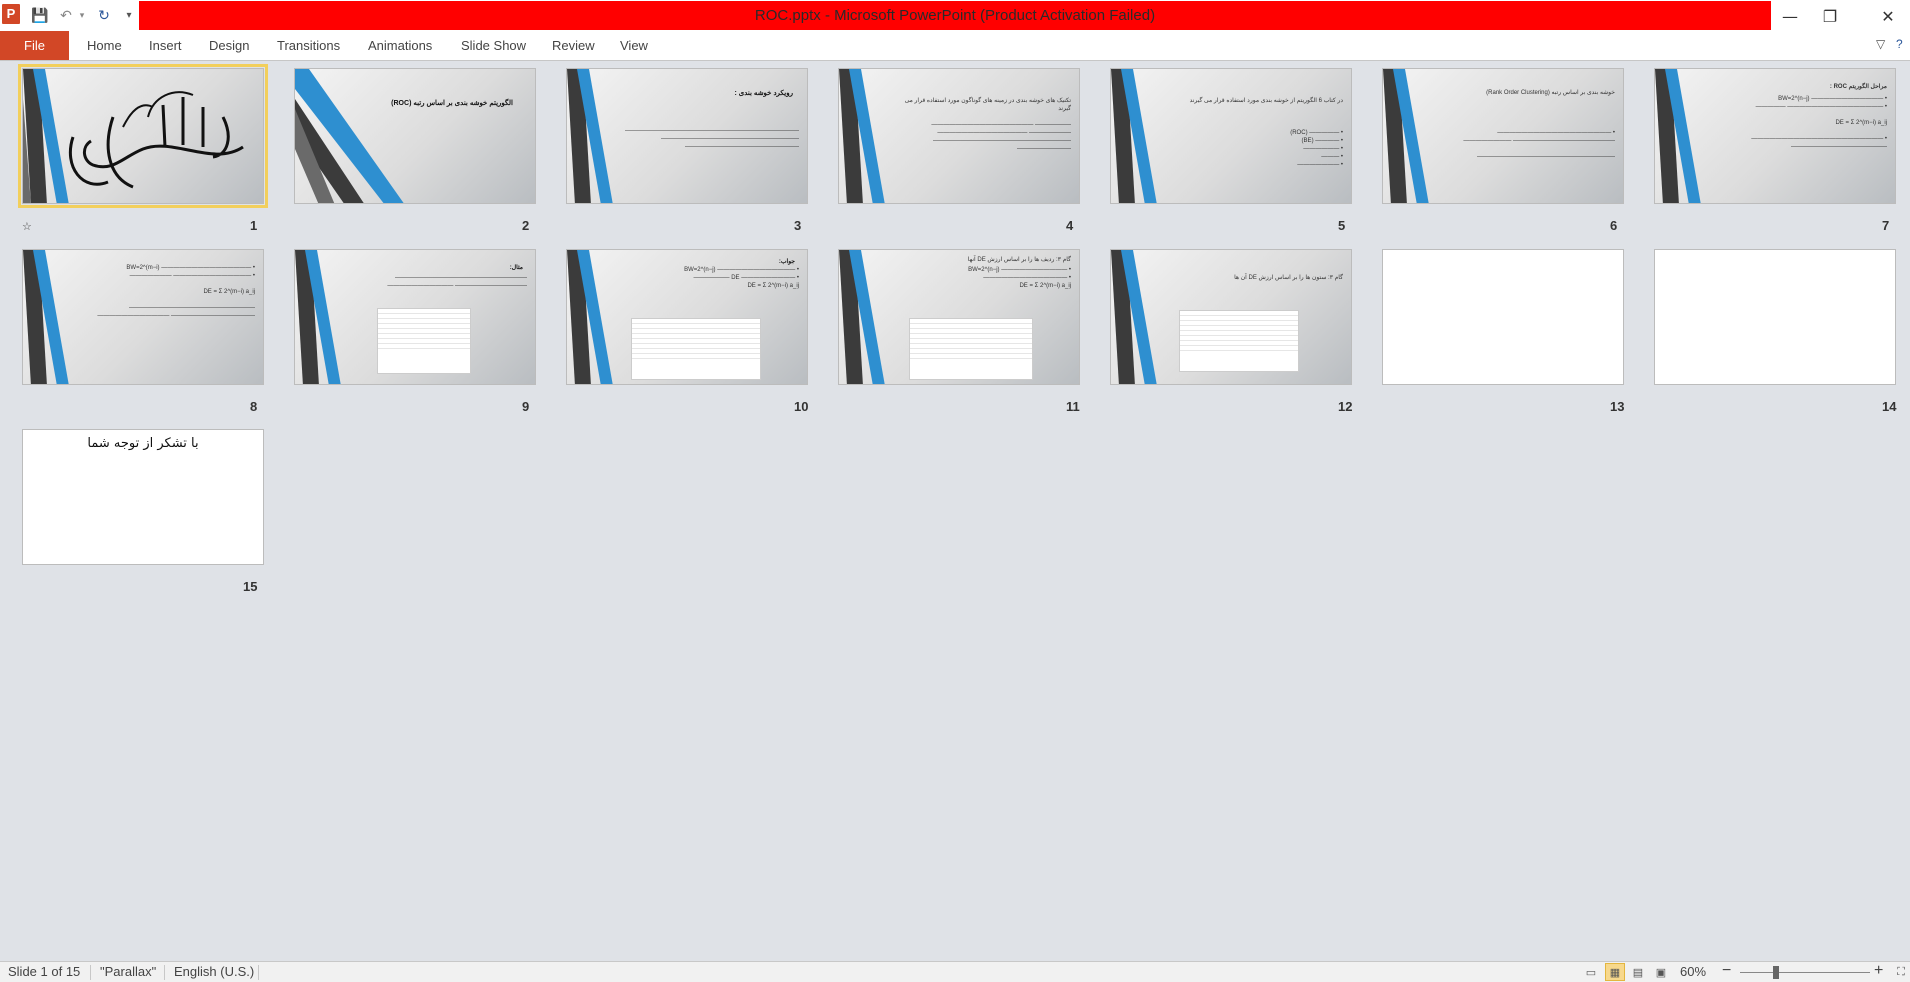 The image size is (1910, 982). I want to click on slide-number: 7, so click(1886, 225).